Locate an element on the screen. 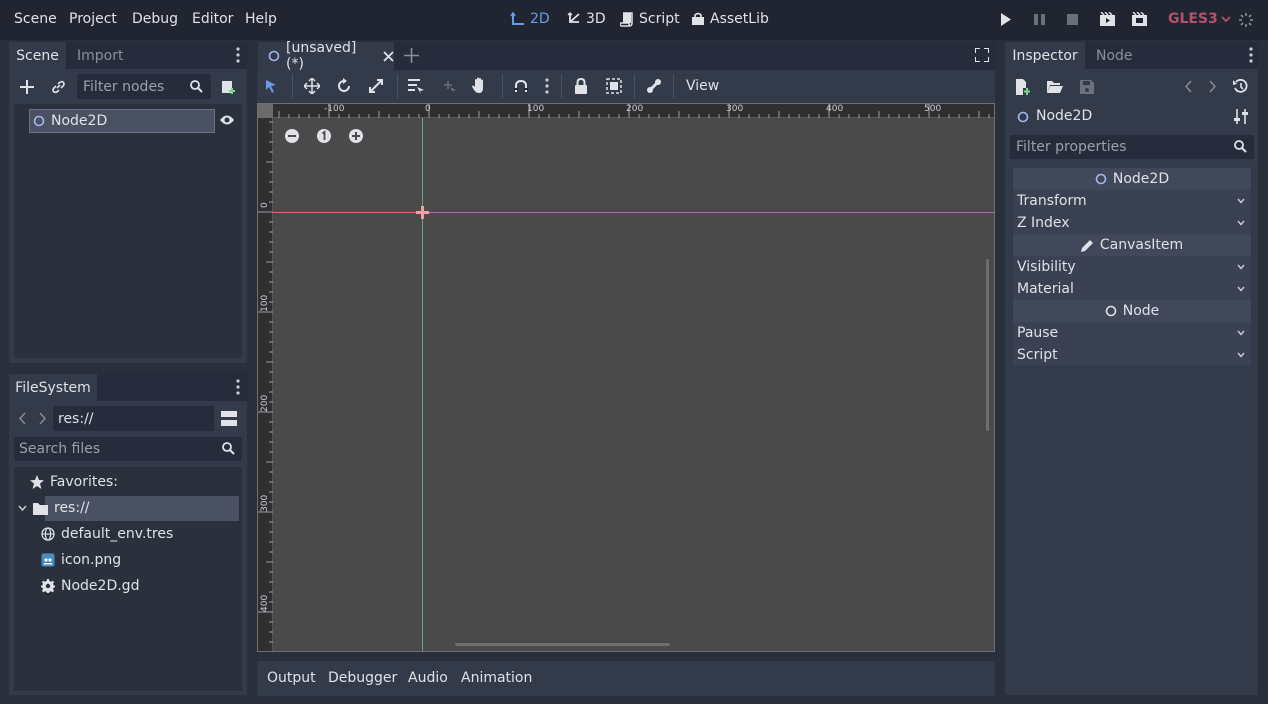 The height and width of the screenshot is (704, 1268). workspace-2d-button: 2D is located at coordinates (530, 19).